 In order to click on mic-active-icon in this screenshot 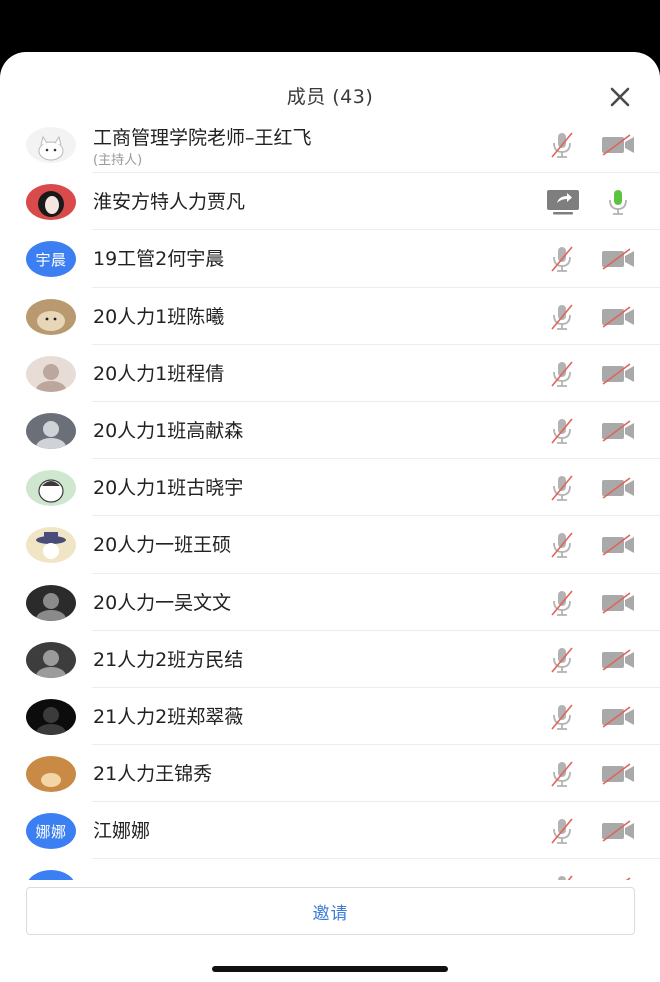, I will do `click(618, 202)`.